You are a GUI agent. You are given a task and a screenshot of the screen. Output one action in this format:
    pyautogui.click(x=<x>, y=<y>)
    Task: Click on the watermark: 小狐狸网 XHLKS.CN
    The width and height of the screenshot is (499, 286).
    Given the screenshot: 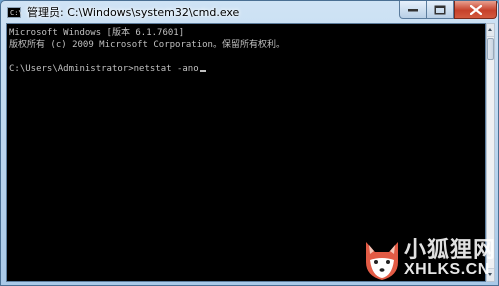 What is the action you would take?
    pyautogui.click(x=428, y=257)
    